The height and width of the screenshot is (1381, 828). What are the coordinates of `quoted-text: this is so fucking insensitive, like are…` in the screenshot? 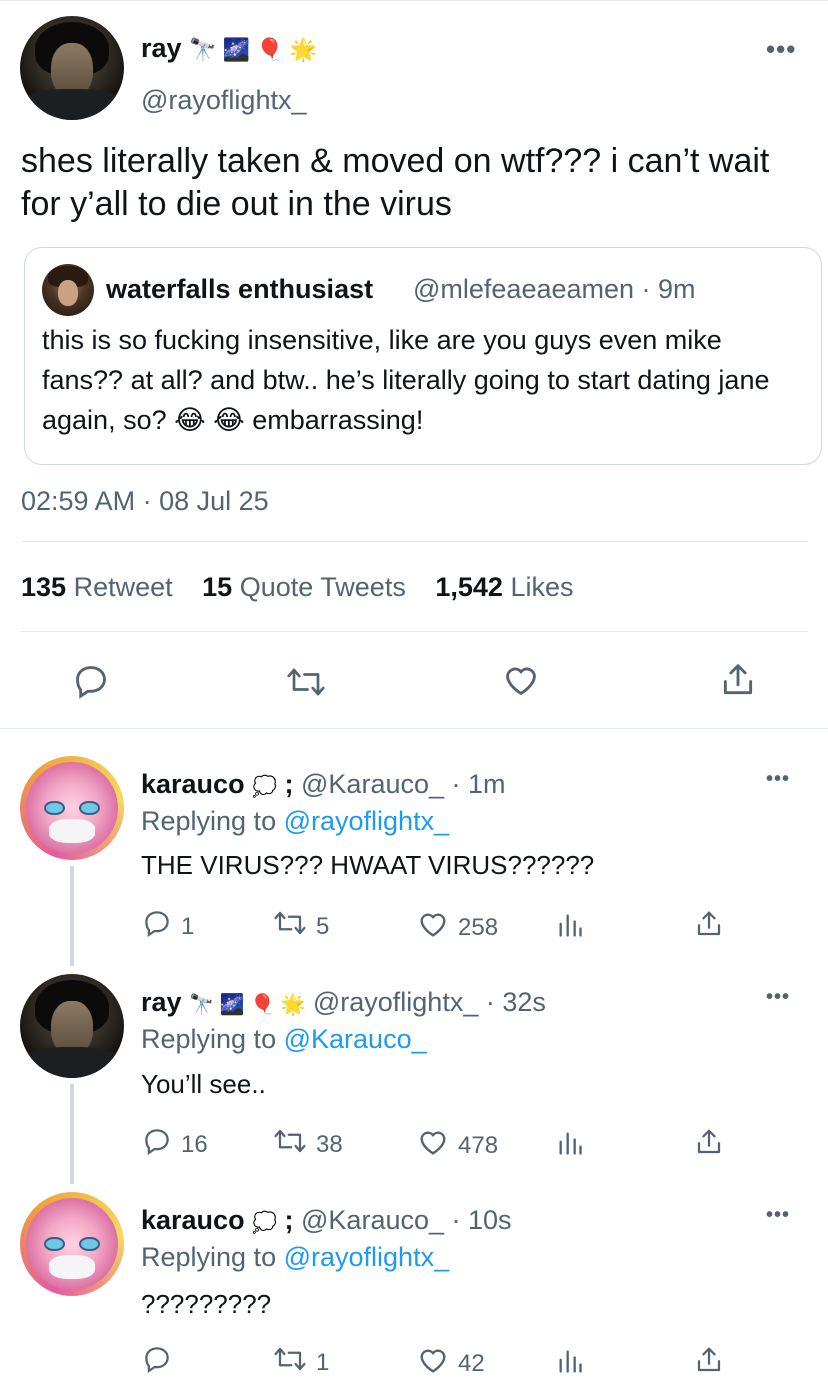 It's located at (406, 380).